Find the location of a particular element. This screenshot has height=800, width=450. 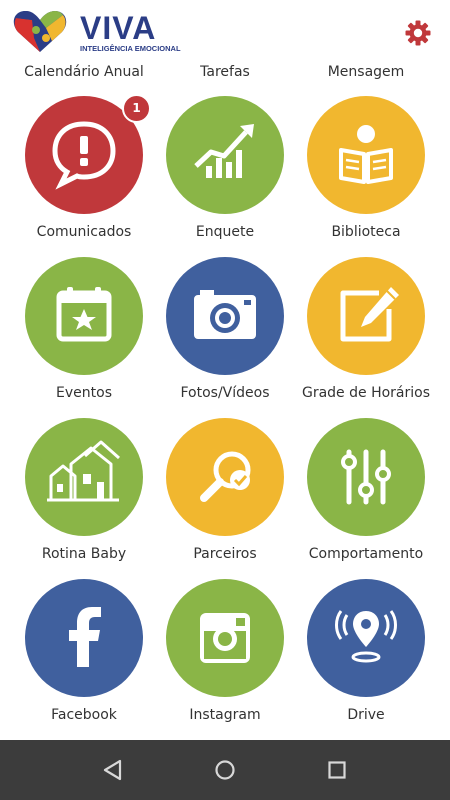

app-header: VIVA INTELIGÊNCIA EMOCIONAL is located at coordinates (225, 31).